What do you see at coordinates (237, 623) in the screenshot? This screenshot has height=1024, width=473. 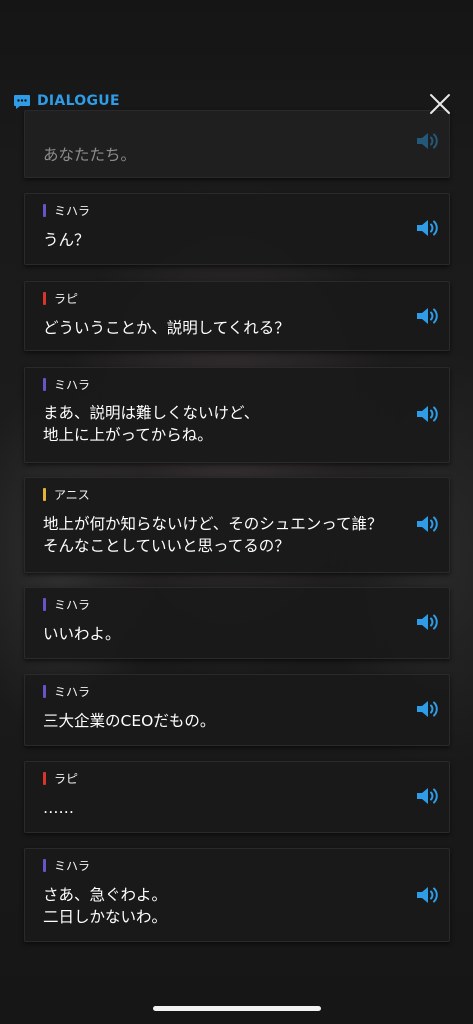 I see `dialogue-entry: ミハラ いいわよ。` at bounding box center [237, 623].